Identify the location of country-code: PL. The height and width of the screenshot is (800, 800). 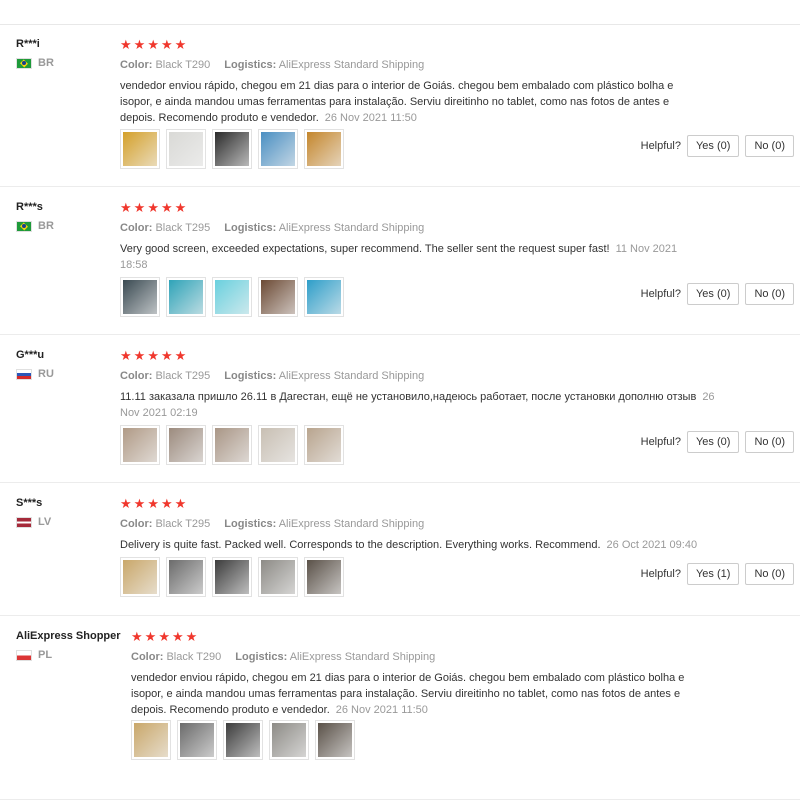
(45, 655).